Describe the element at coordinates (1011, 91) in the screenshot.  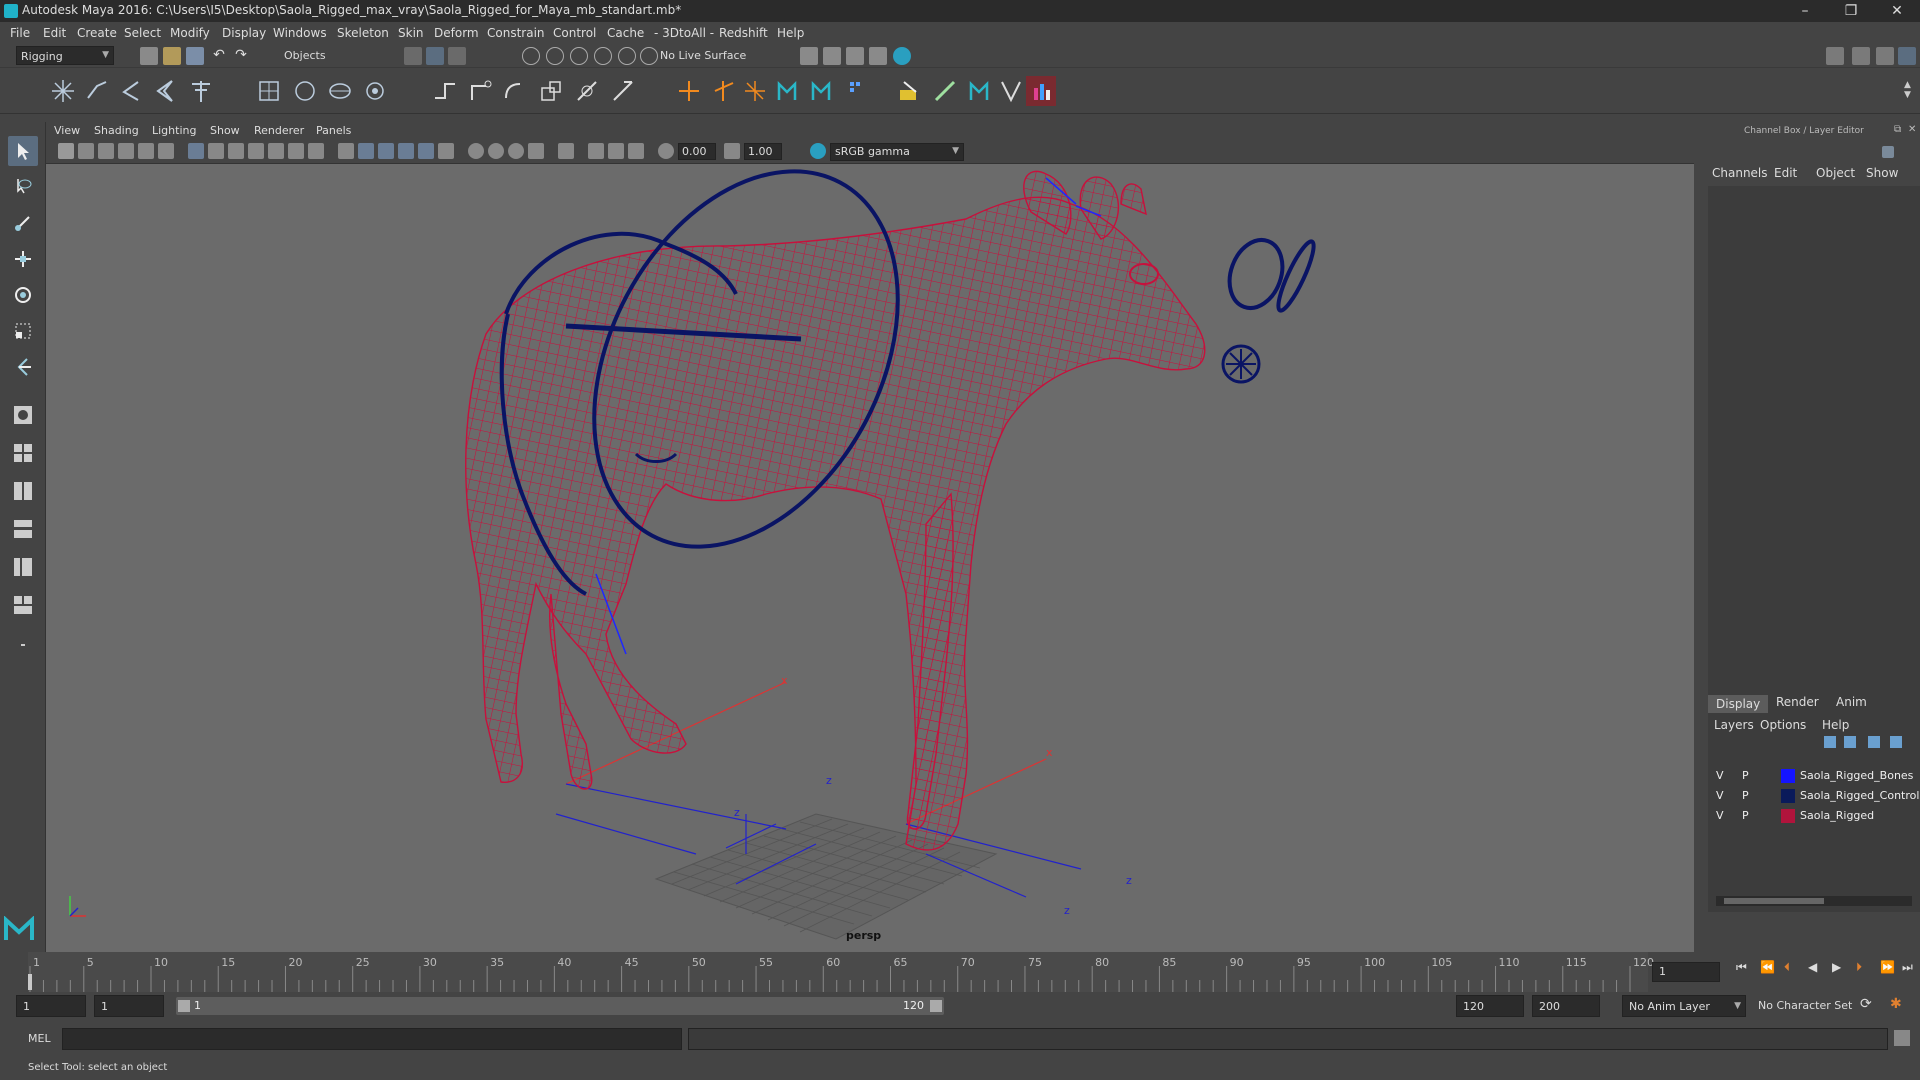
I see `blend-shape-icon` at that location.